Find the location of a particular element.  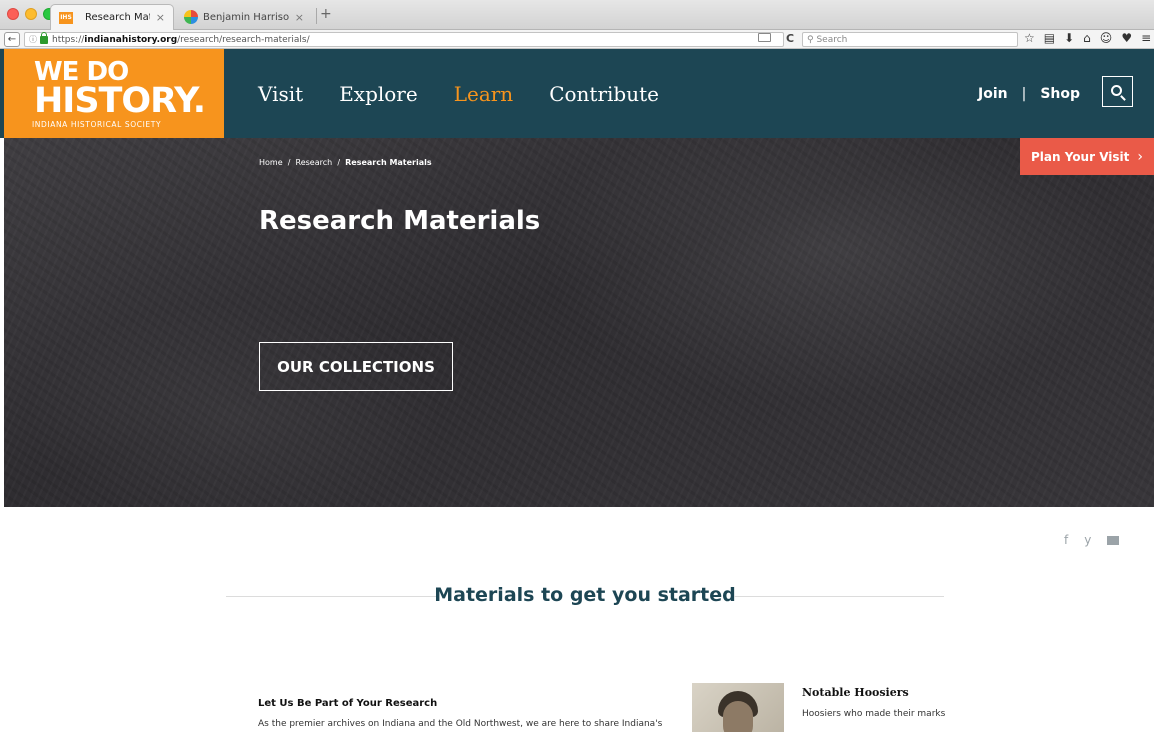

lock-icon is located at coordinates (44, 37).